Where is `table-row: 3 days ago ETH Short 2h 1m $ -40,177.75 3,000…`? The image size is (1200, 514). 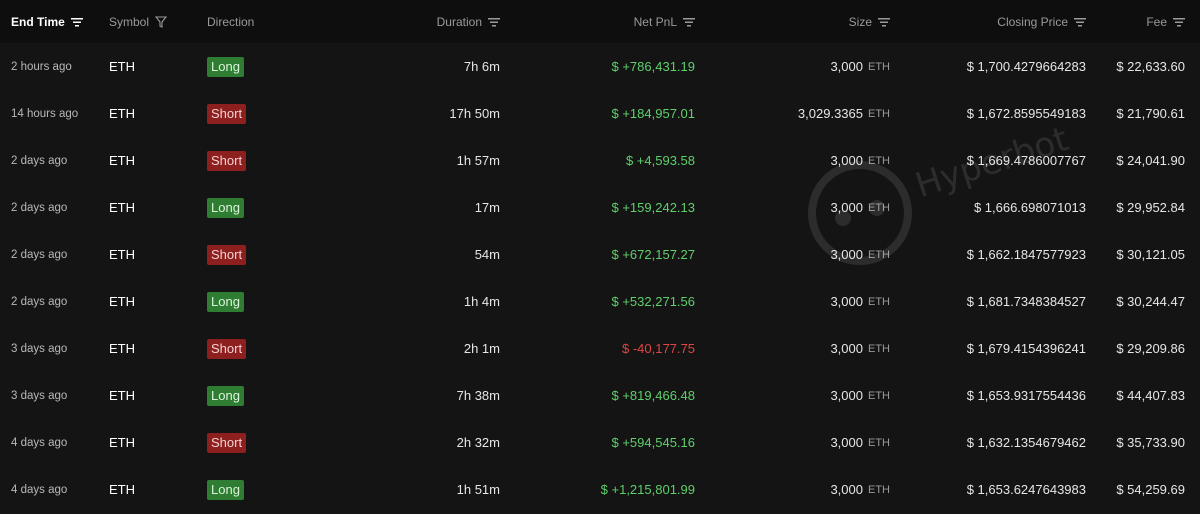
table-row: 3 days ago ETH Short 2h 1m $ -40,177.75 3,000… is located at coordinates (600, 348).